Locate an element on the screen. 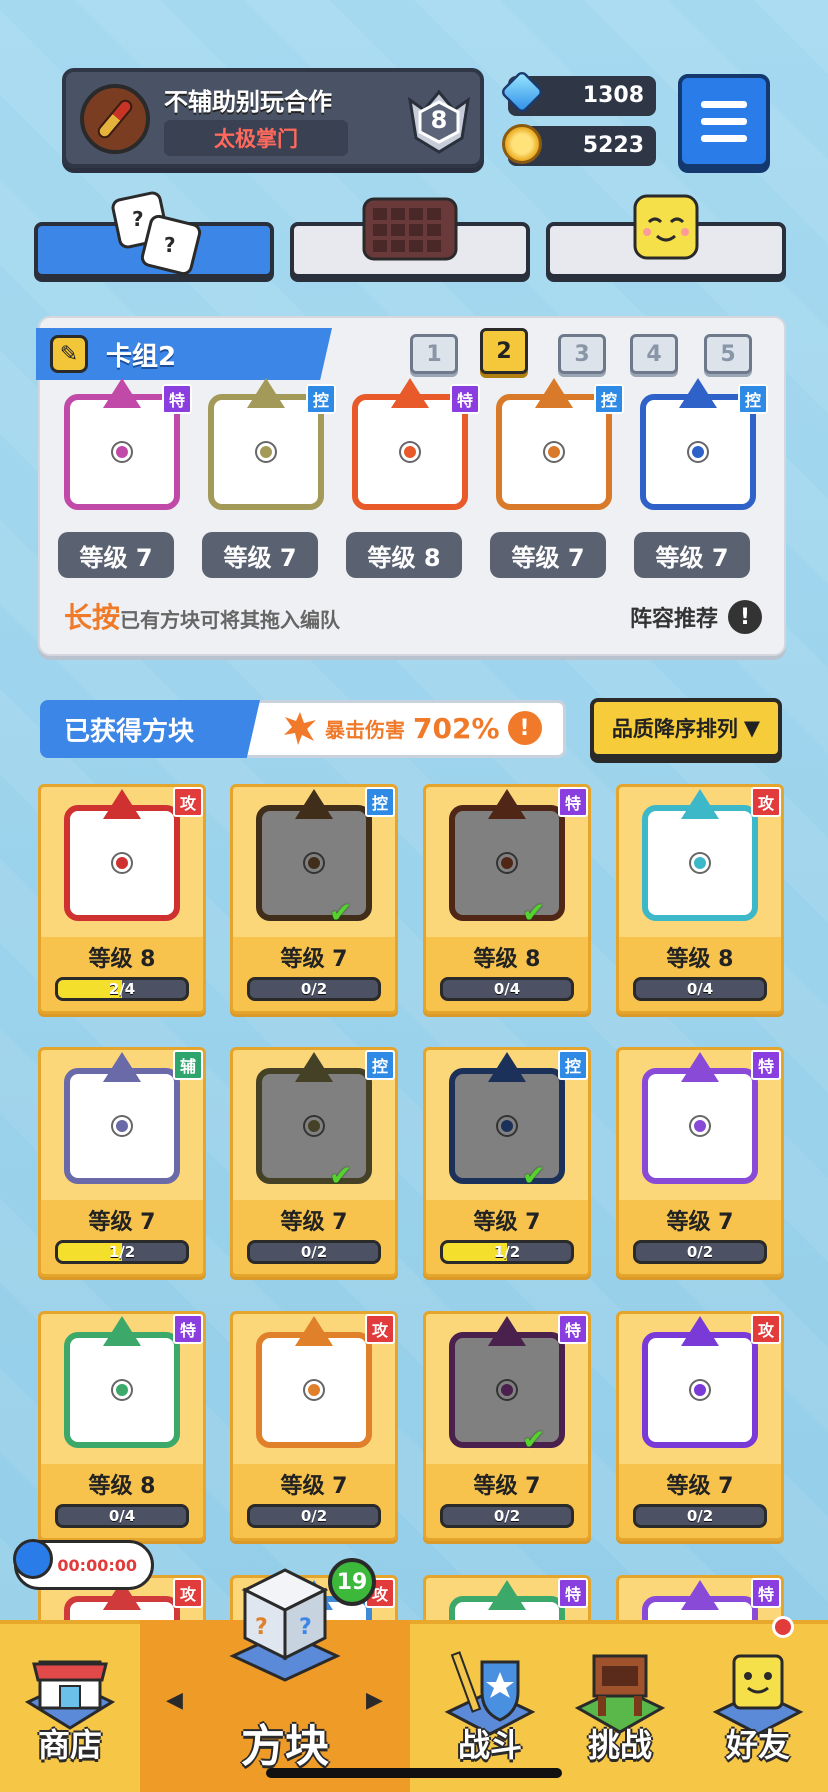 The image size is (828, 1792). crit-info-icon: ! is located at coordinates (524, 728).